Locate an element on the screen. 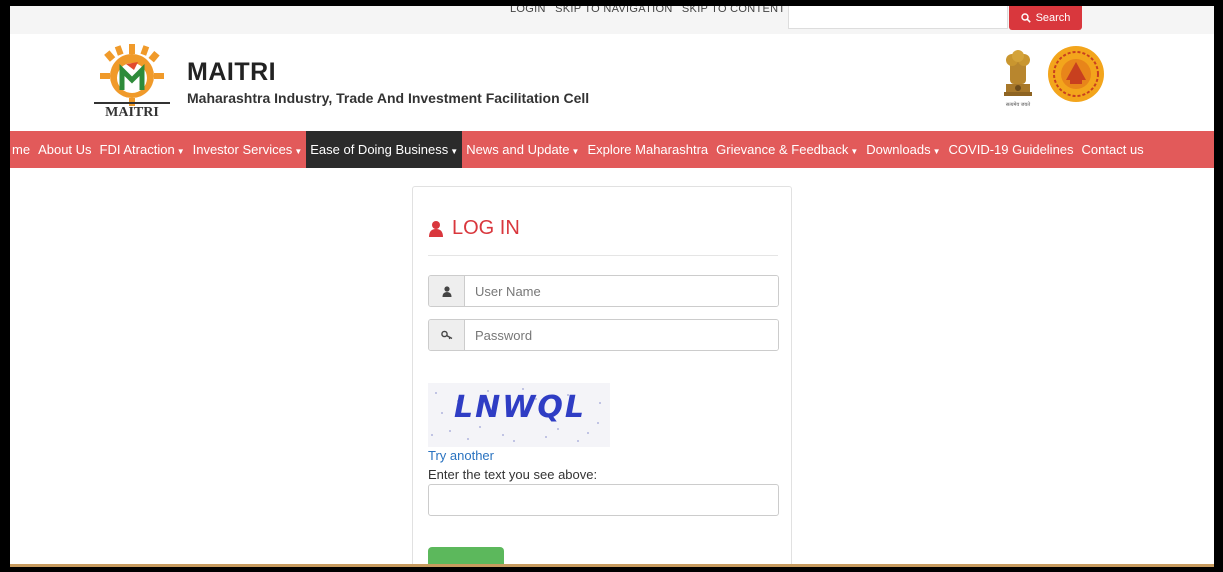 Image resolution: width=1223 pixels, height=572 pixels. key-icon is located at coordinates (446, 335).